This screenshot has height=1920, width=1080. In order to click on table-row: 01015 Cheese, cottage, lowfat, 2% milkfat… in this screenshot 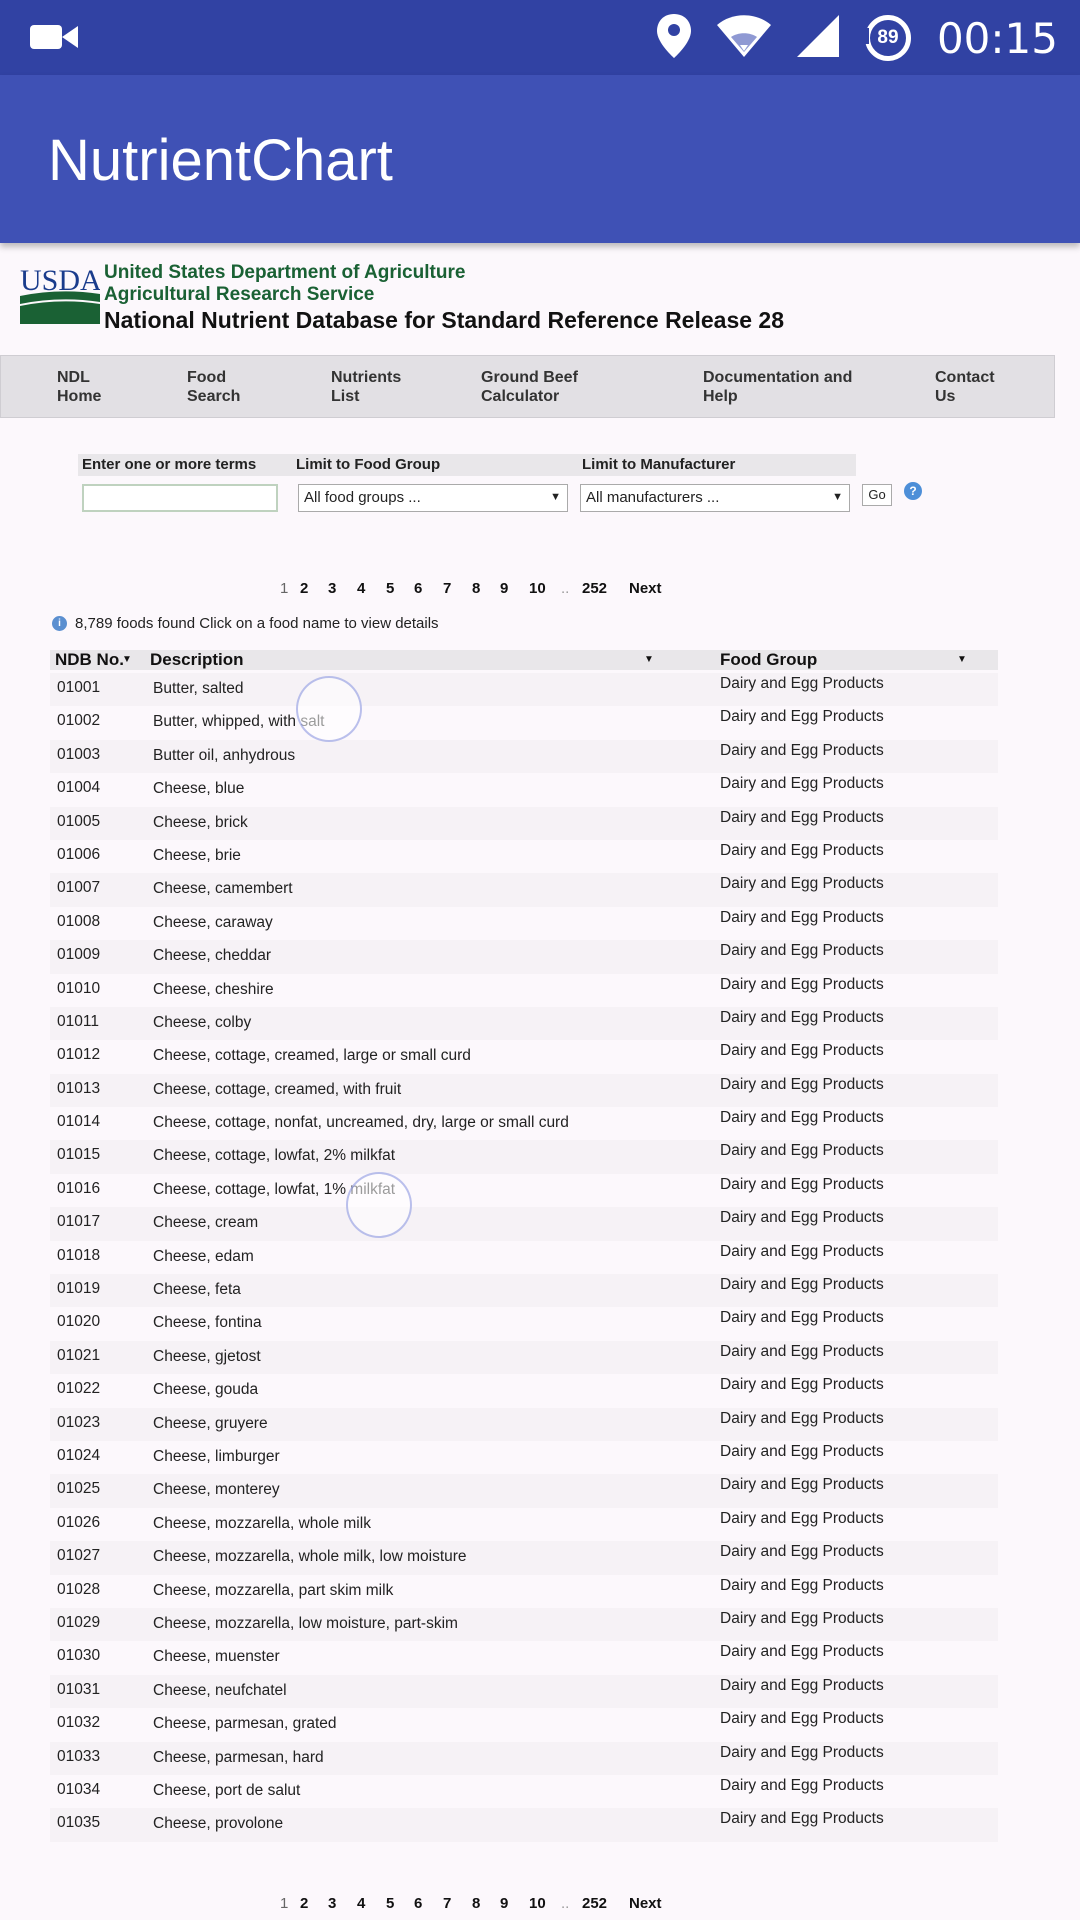, I will do `click(524, 1157)`.